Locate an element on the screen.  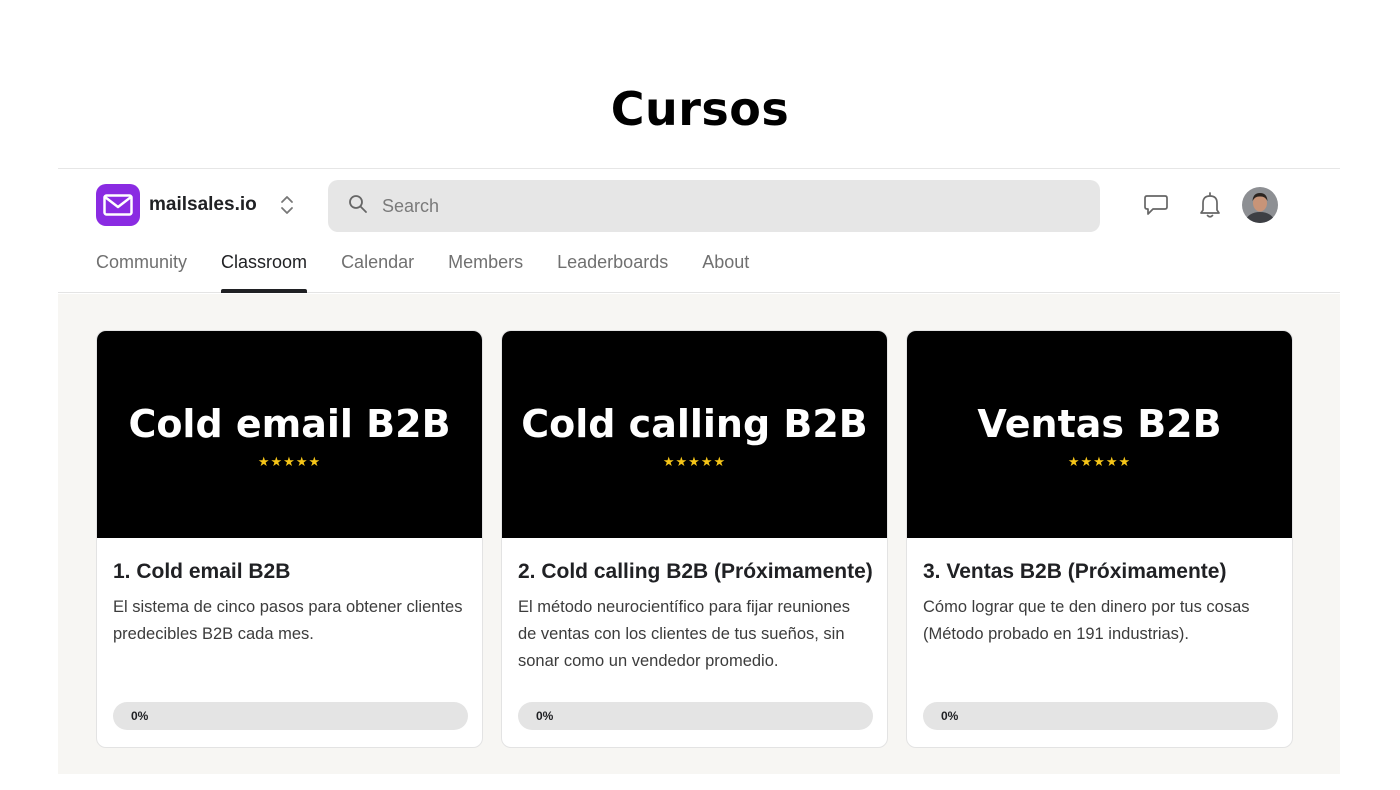
course-title: 2. Cold calling B2B (Próximamente) is located at coordinates (695, 571).